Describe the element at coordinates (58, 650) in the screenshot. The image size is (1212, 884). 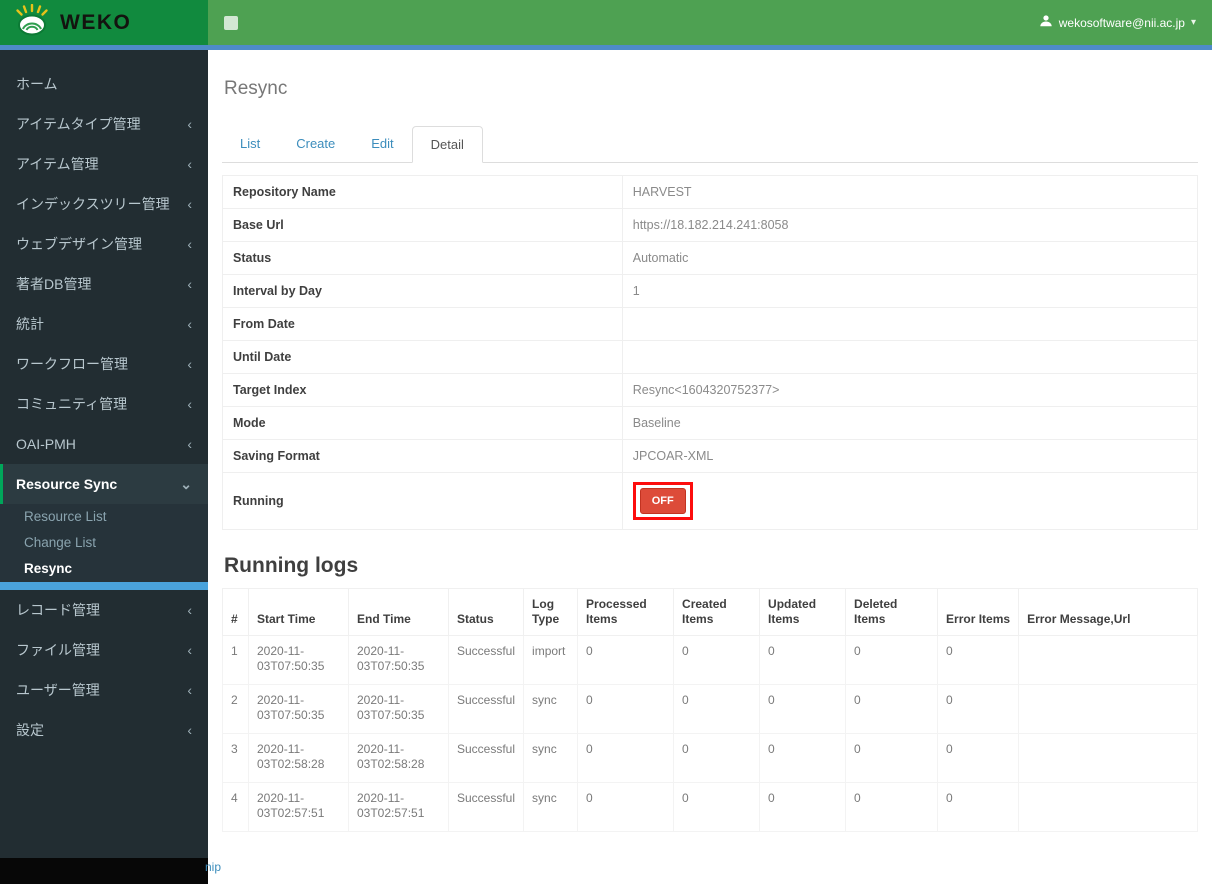
I see `sidebar-item-label: ファイル管理` at that location.